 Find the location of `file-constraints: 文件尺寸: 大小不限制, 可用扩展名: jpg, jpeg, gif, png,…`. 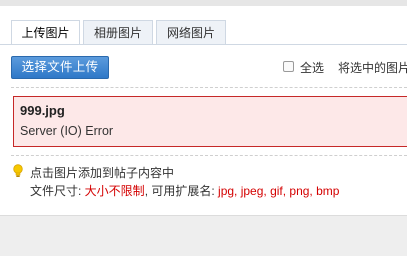

file-constraints: 文件尺寸: 大小不限制, 可用扩展名: jpg, jpeg, gif, png,… is located at coordinates (184, 190).